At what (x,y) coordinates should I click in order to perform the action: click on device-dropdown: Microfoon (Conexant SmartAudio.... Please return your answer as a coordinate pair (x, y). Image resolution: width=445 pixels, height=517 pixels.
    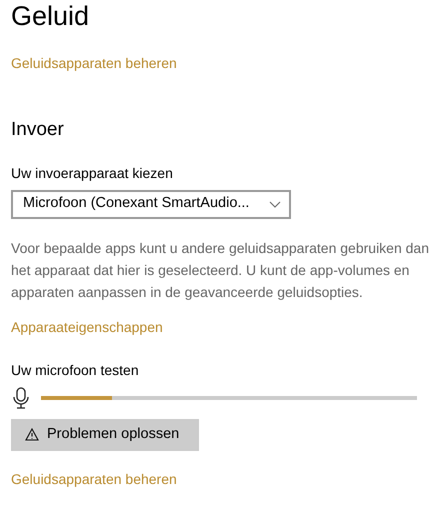
    Looking at the image, I should click on (151, 204).